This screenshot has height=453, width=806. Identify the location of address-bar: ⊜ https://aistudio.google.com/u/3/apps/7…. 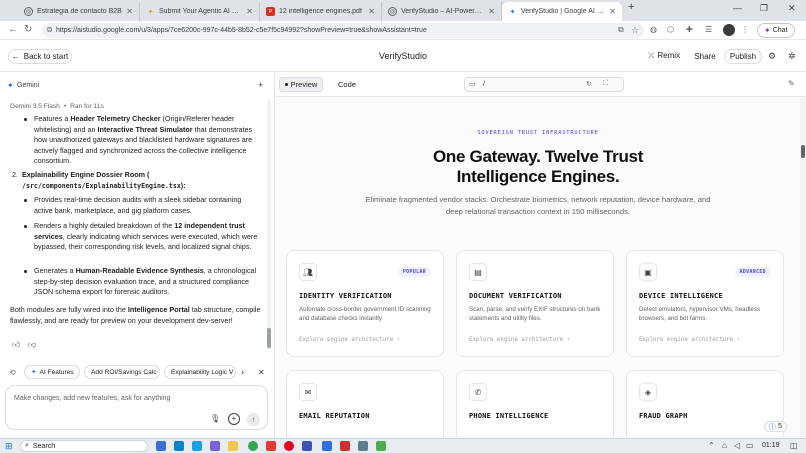
(343, 30).